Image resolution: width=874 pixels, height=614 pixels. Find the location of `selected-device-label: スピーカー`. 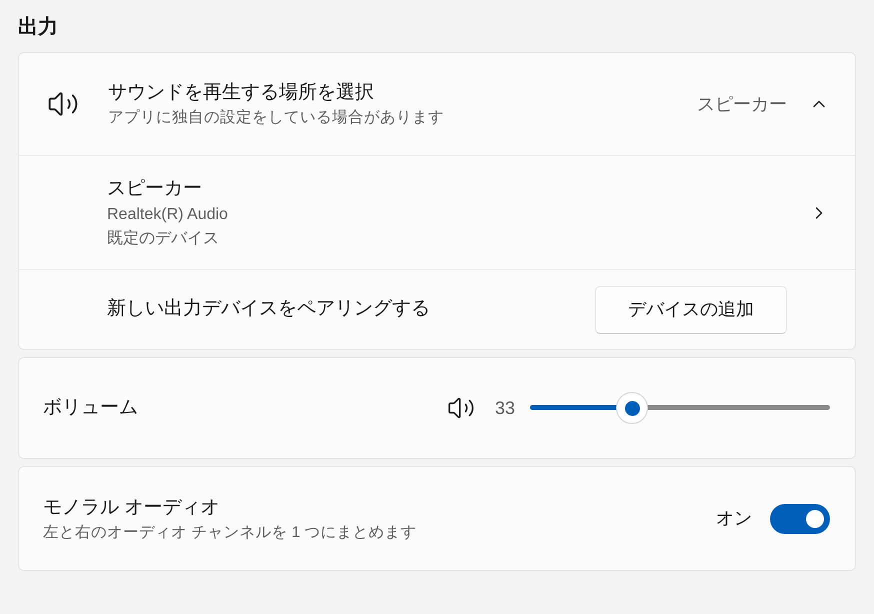

selected-device-label: スピーカー is located at coordinates (742, 104).